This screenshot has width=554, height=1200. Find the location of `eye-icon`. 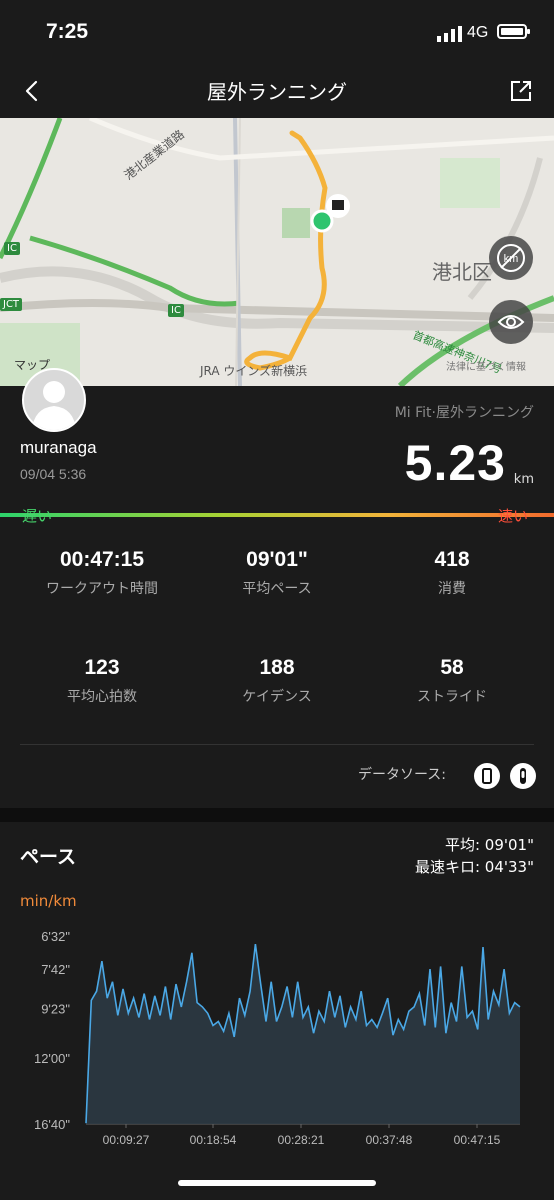

eye-icon is located at coordinates (511, 322).